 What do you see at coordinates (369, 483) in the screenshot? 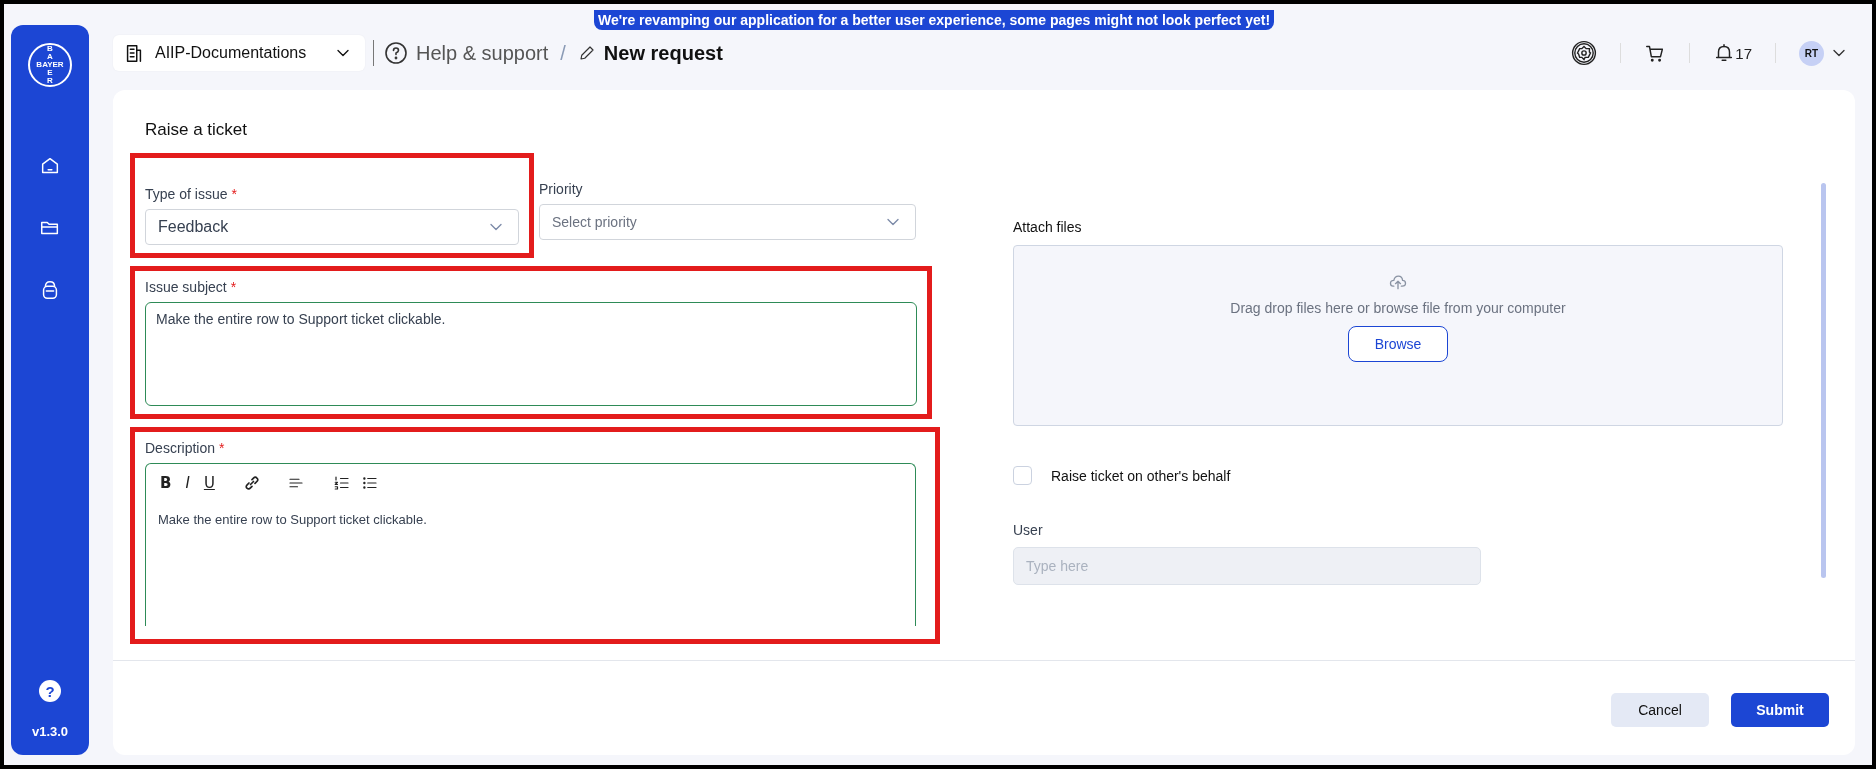
I see `bullet-list-icon` at bounding box center [369, 483].